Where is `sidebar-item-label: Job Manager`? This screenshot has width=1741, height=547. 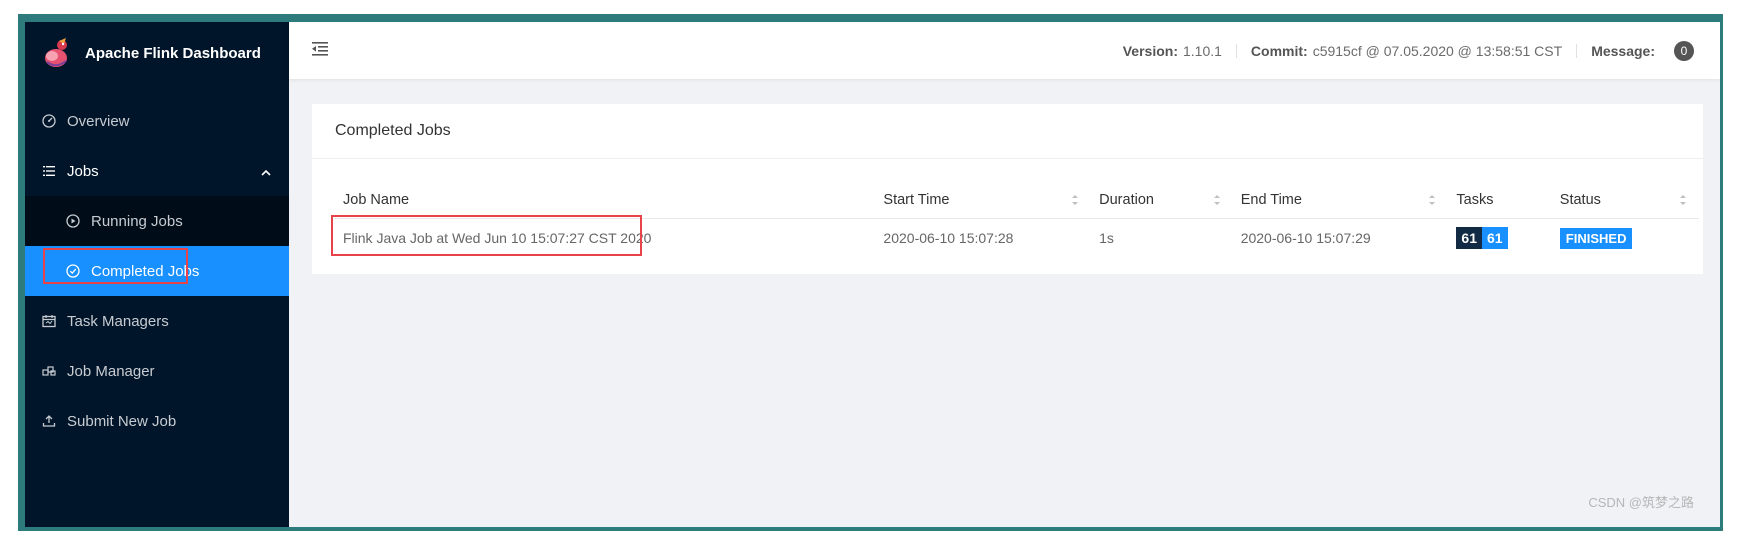 sidebar-item-label: Job Manager is located at coordinates (111, 371).